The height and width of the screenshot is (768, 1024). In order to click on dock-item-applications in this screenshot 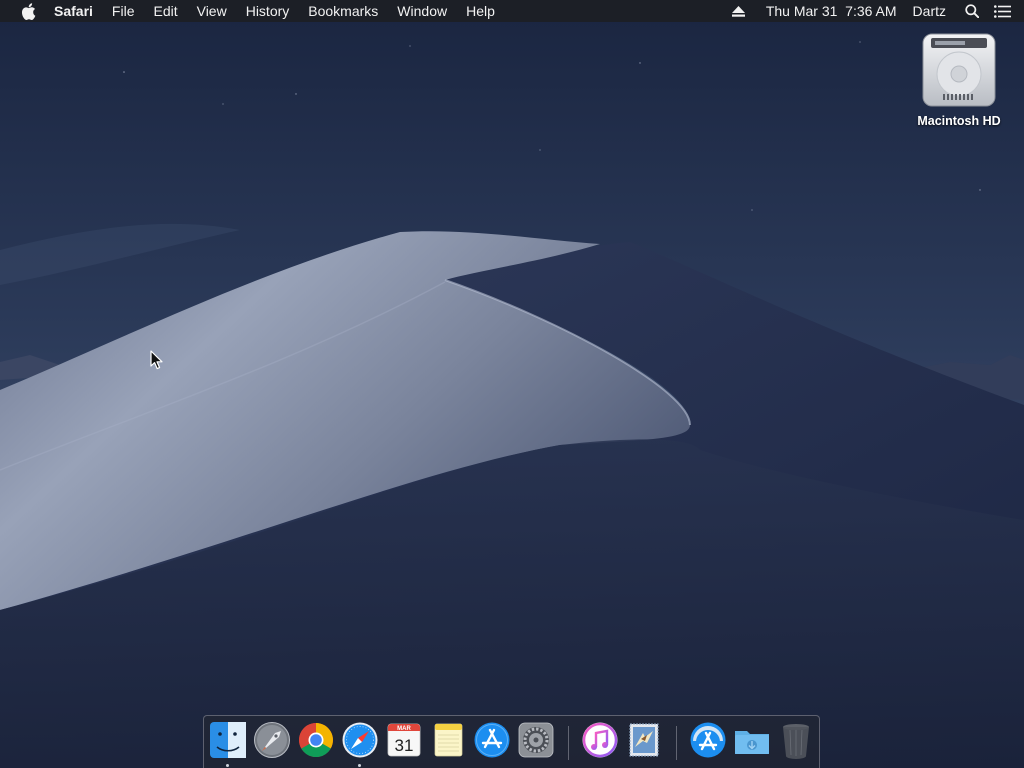, I will do `click(708, 740)`.